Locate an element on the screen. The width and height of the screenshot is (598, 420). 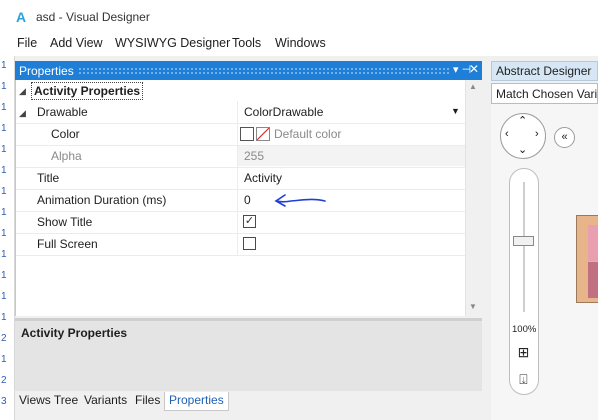
no-color-swatch-icon is located at coordinates (263, 134).